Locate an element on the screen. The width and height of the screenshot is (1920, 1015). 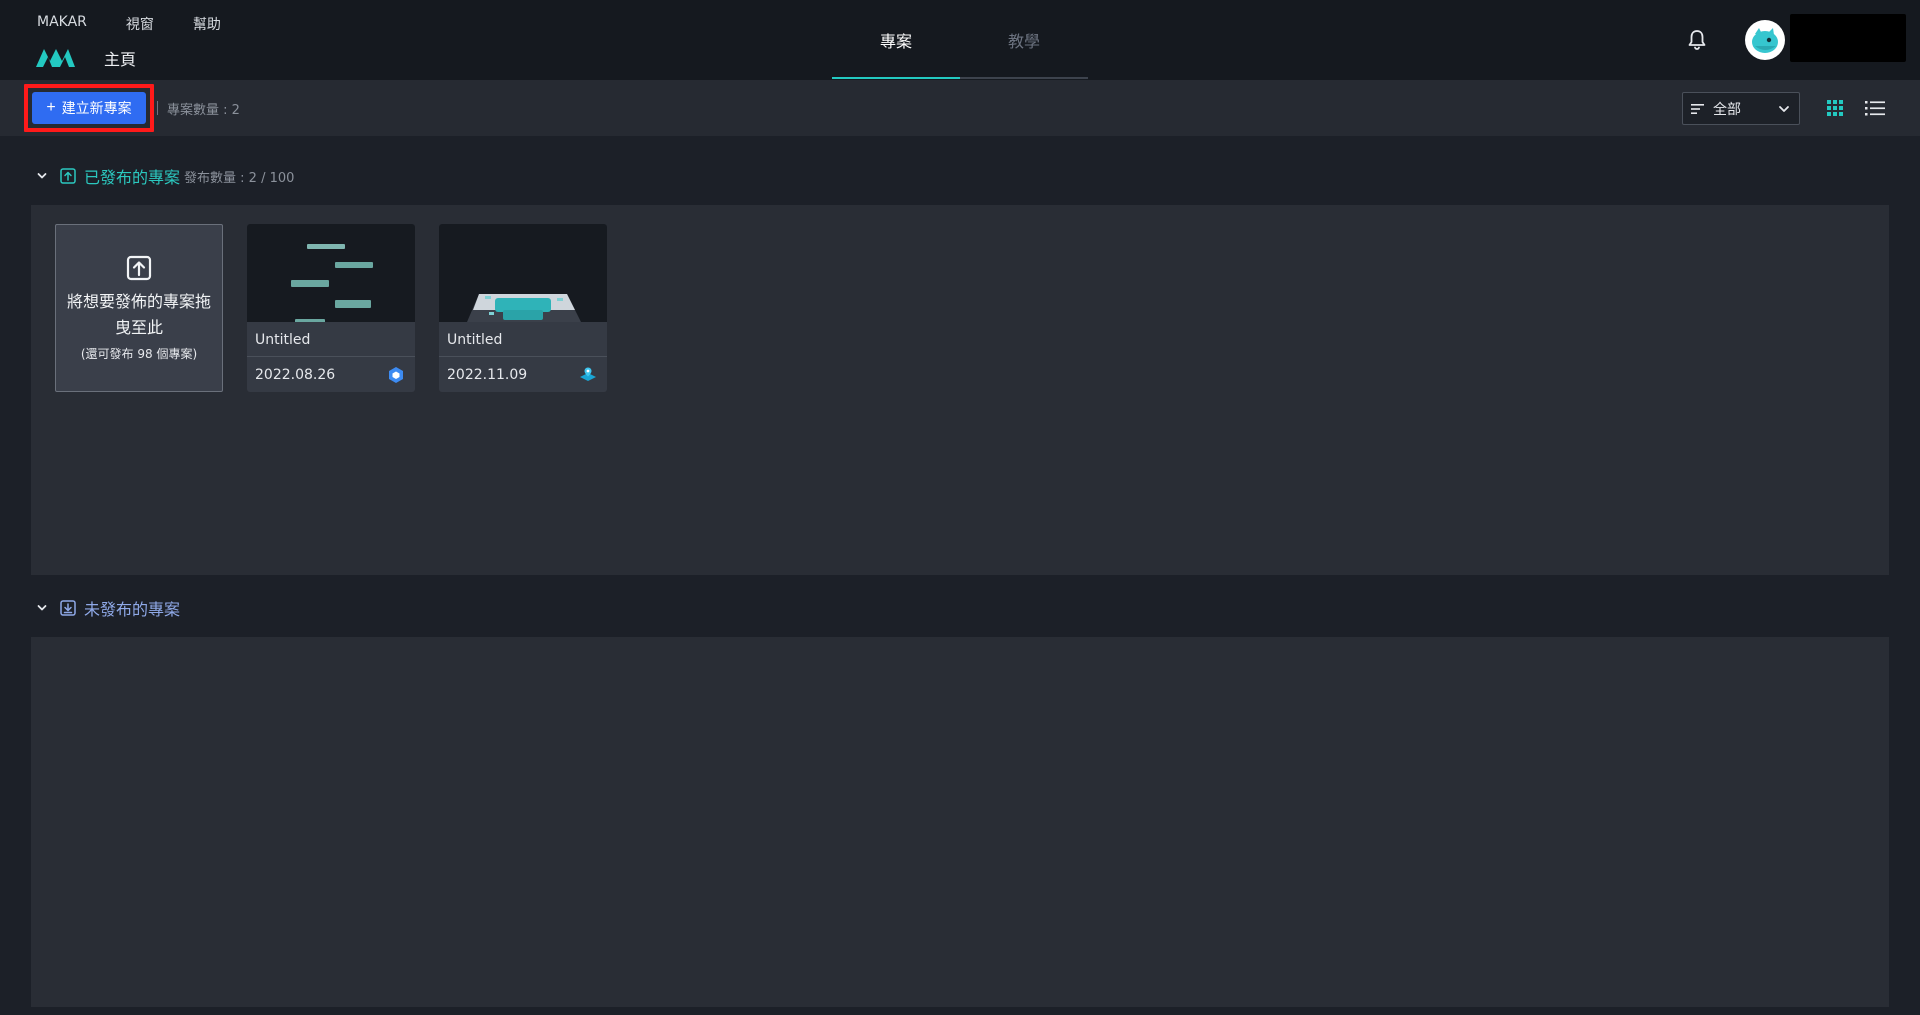
filter-select: 全部 is located at coordinates (1741, 108).